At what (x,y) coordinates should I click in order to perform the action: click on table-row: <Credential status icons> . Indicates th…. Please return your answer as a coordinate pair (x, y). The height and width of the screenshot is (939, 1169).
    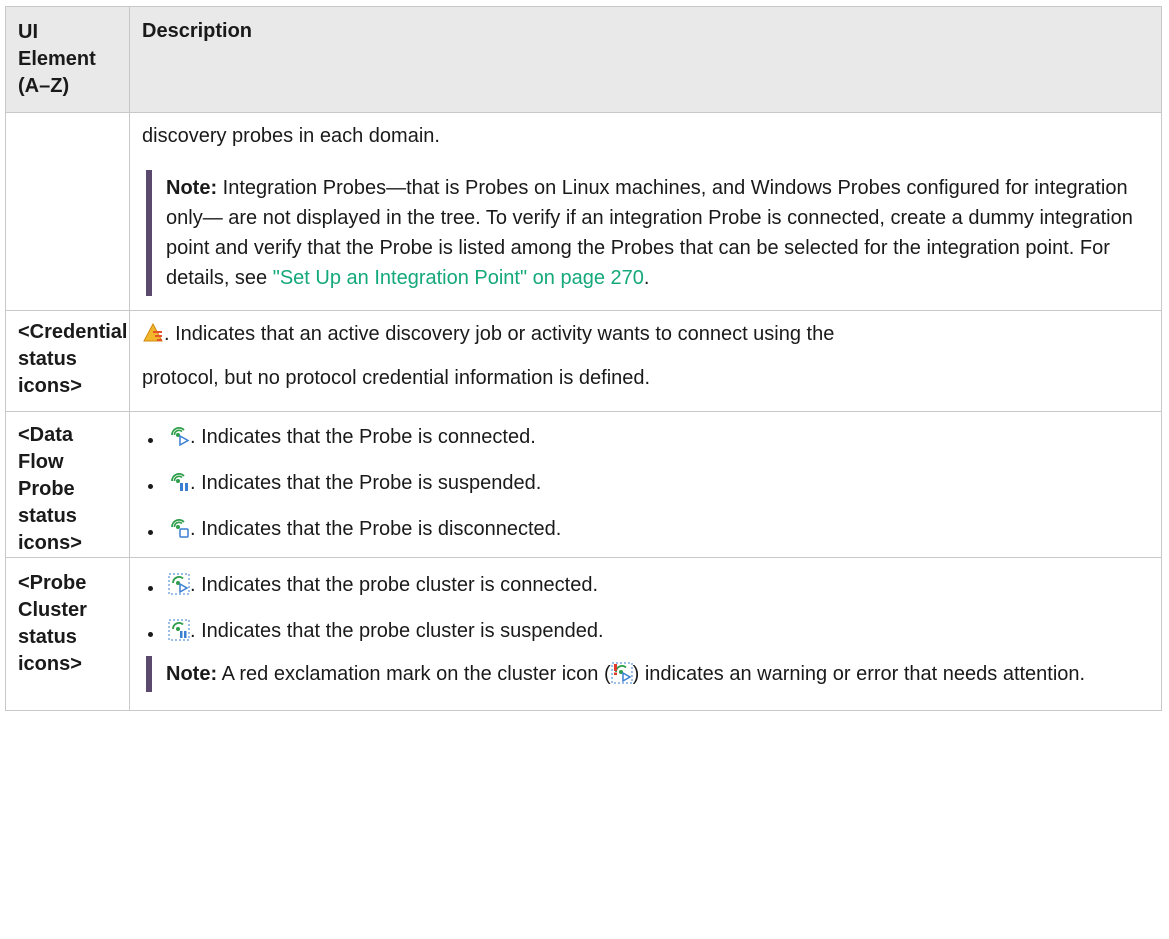
    Looking at the image, I should click on (583, 361).